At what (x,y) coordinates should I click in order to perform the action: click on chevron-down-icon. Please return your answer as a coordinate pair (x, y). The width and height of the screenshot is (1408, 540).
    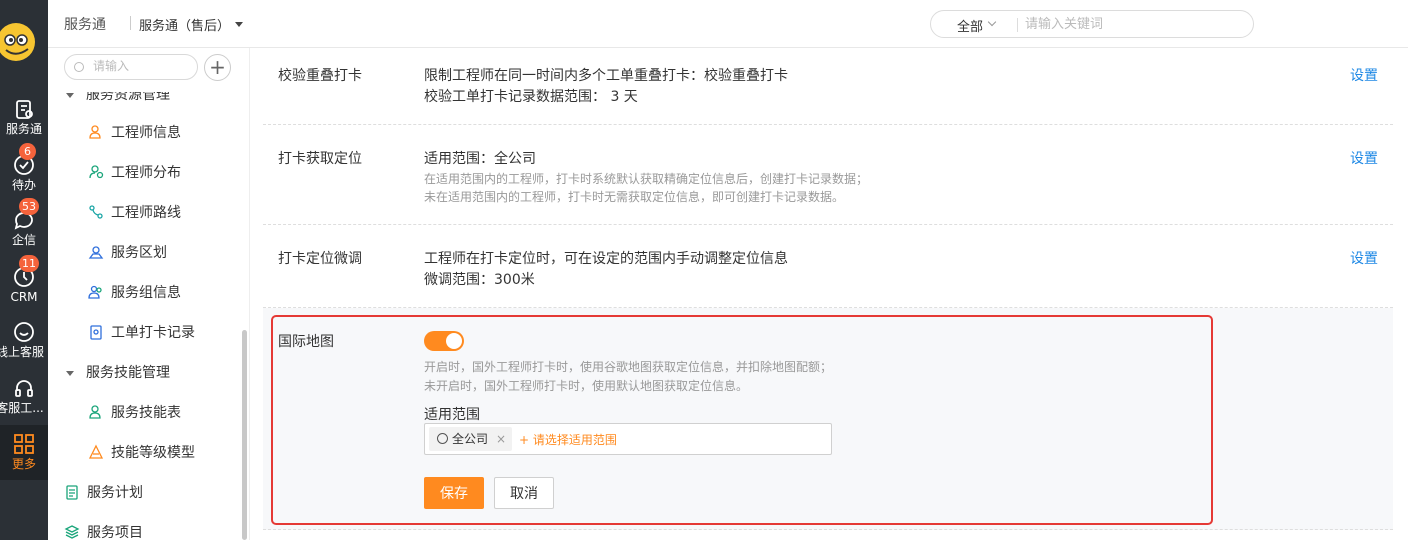
    Looking at the image, I should click on (992, 22).